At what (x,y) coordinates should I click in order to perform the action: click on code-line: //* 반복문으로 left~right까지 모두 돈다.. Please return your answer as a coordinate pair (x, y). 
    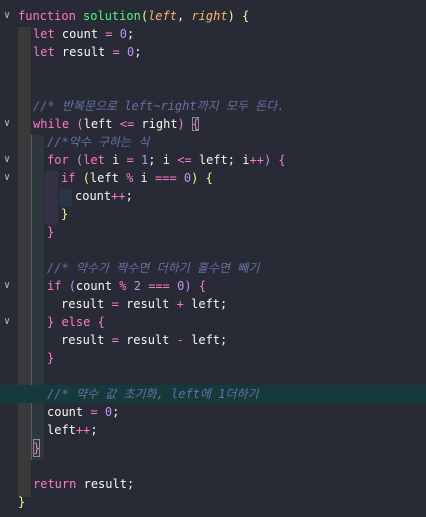
    Looking at the image, I should click on (213, 106).